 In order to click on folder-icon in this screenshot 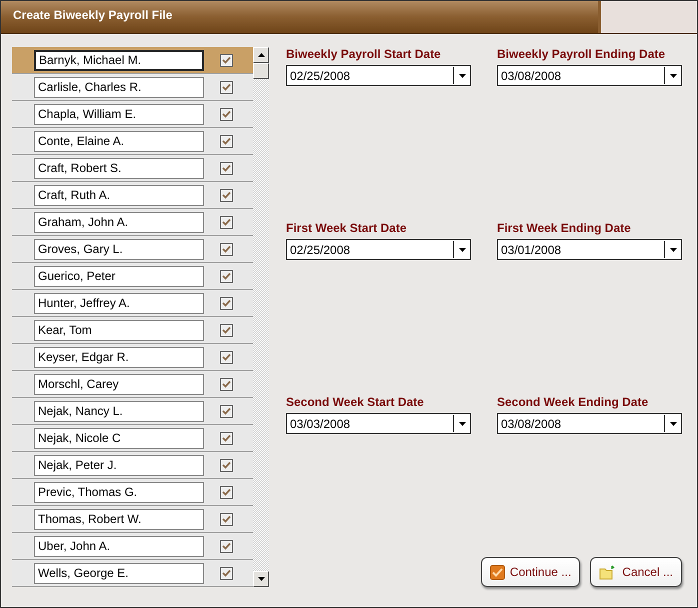, I will do `click(608, 572)`.